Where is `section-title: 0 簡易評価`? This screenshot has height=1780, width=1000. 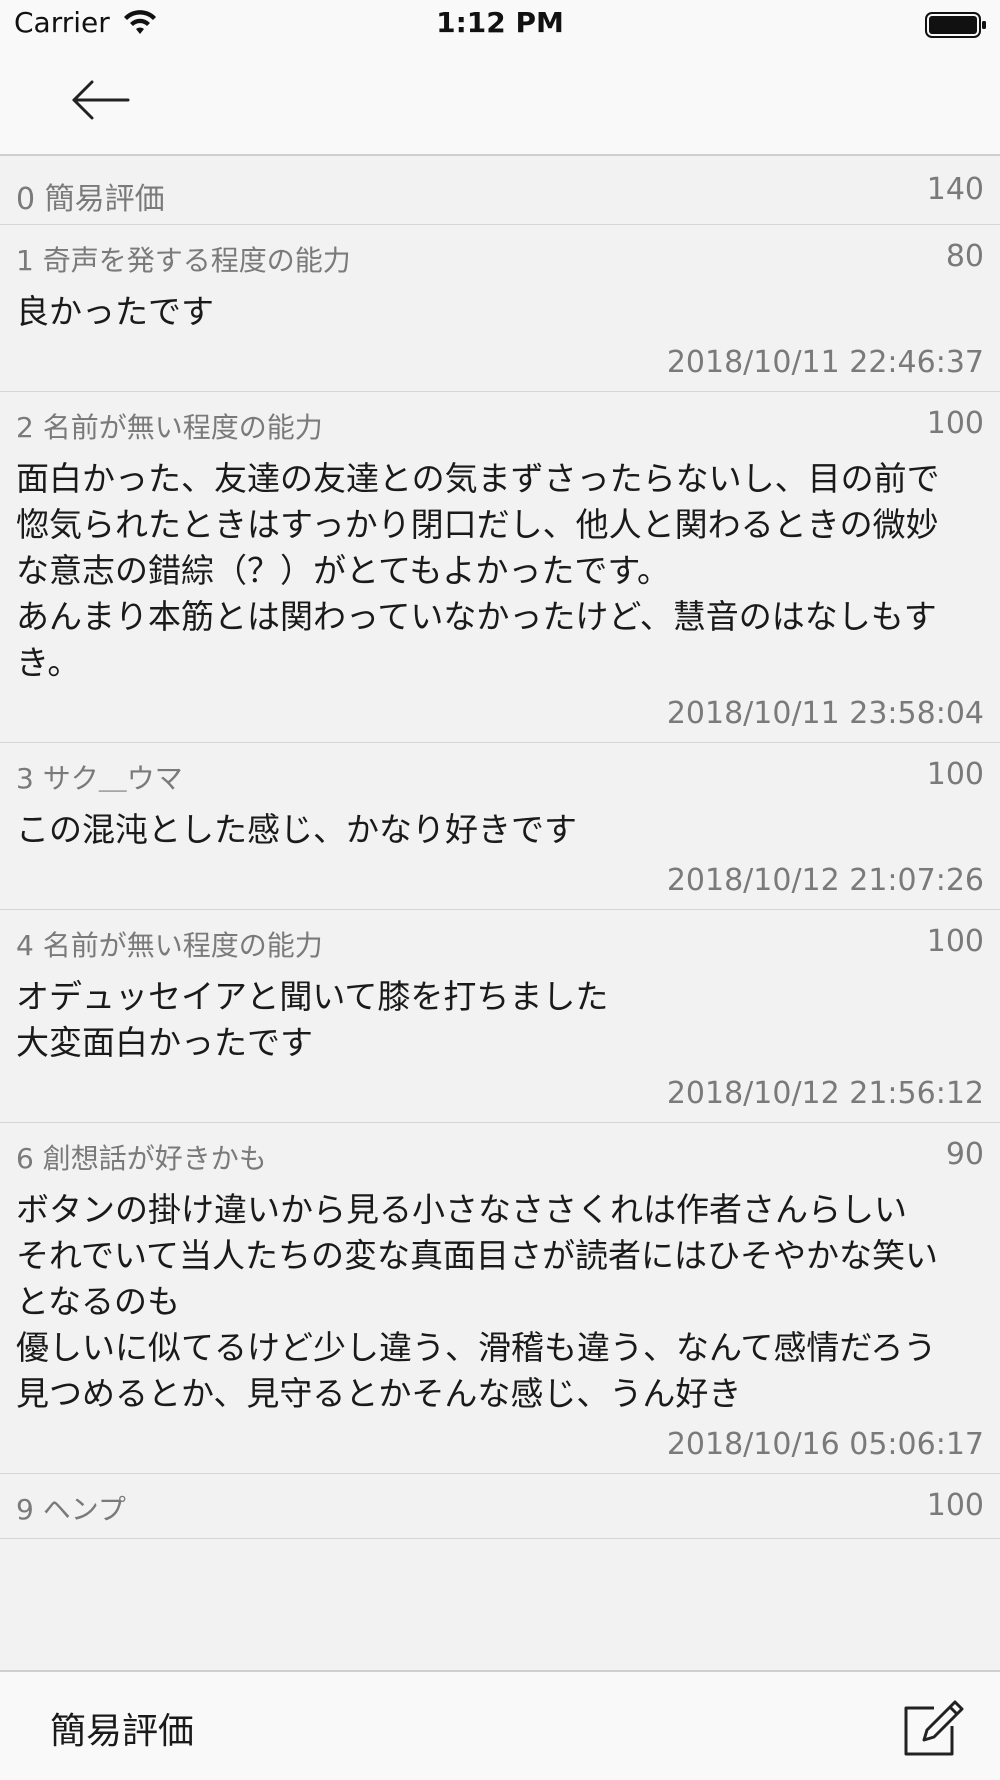 section-title: 0 簡易評価 is located at coordinates (90, 196).